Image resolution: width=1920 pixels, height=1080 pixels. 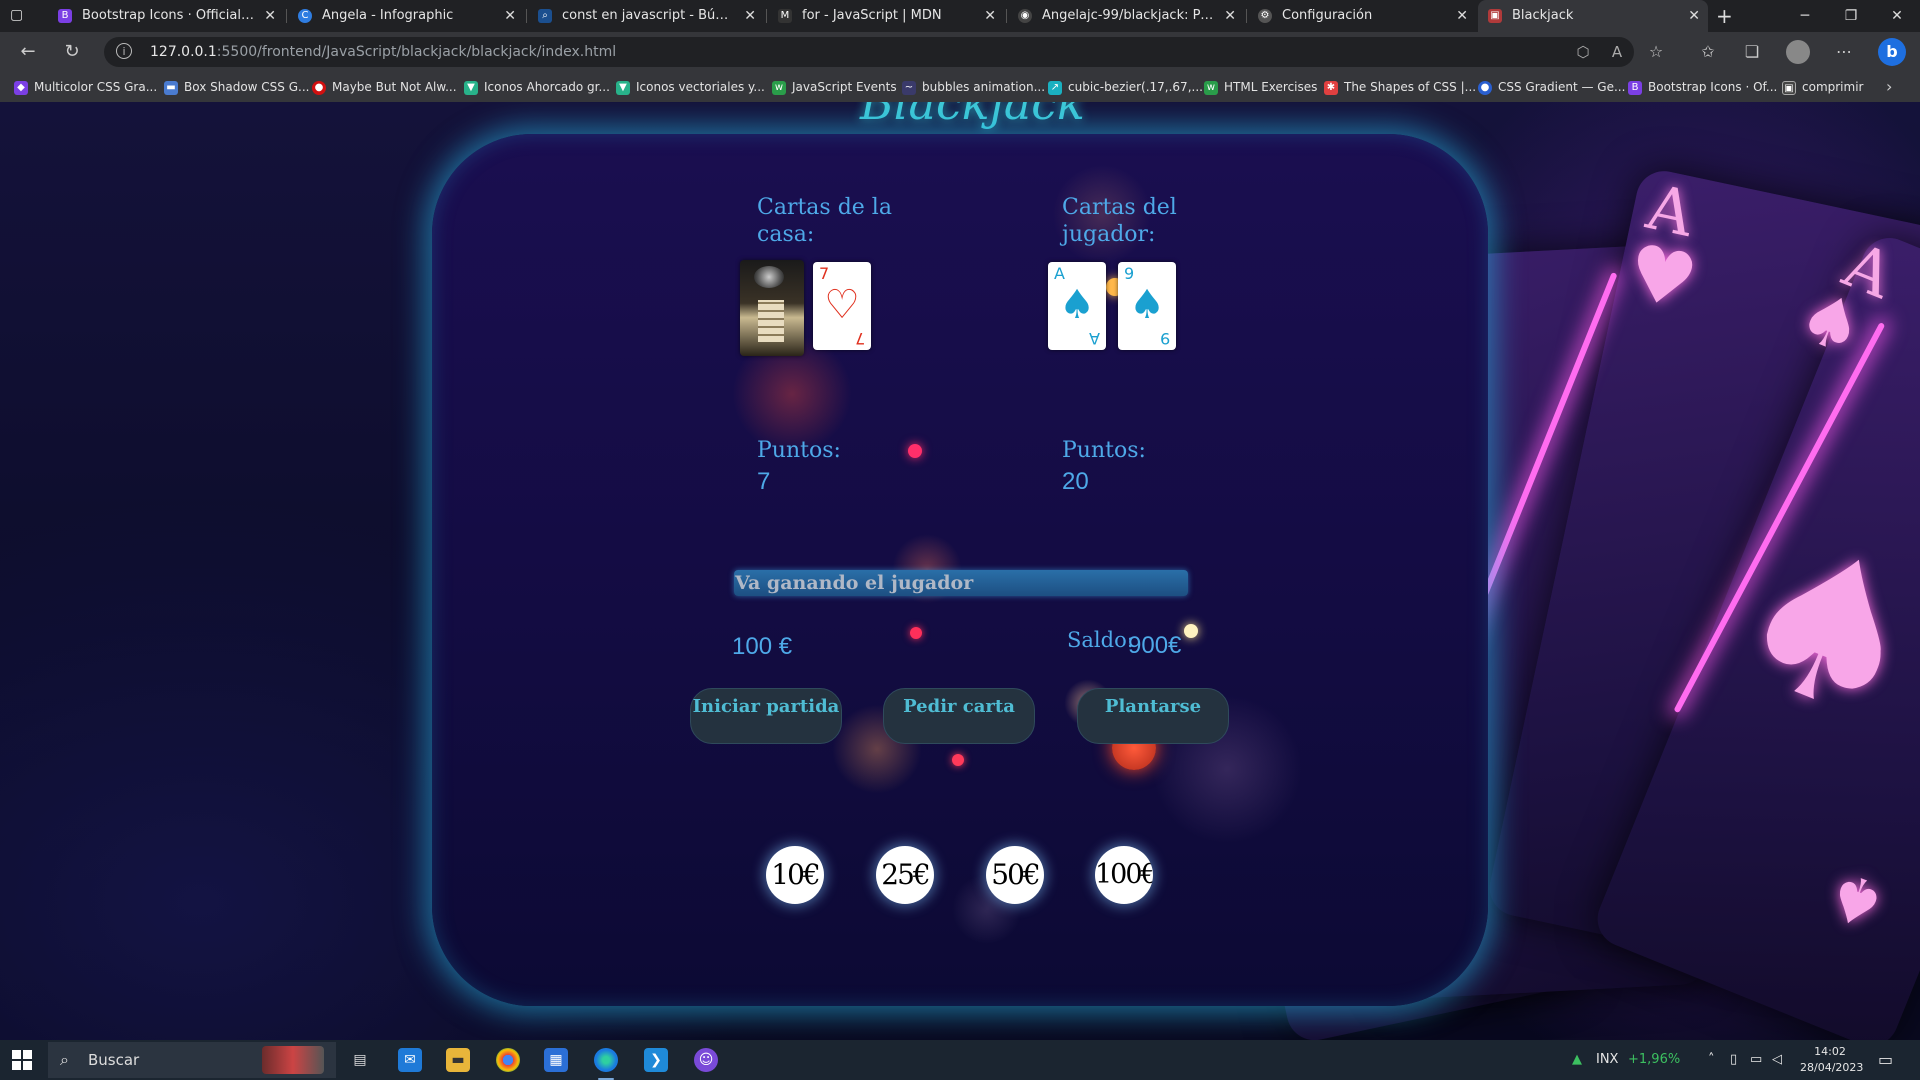 What do you see at coordinates (166, 16) in the screenshot?
I see `tab-bootstrap-icons: B Bootstrap Icons · Official open sc ✕` at bounding box center [166, 16].